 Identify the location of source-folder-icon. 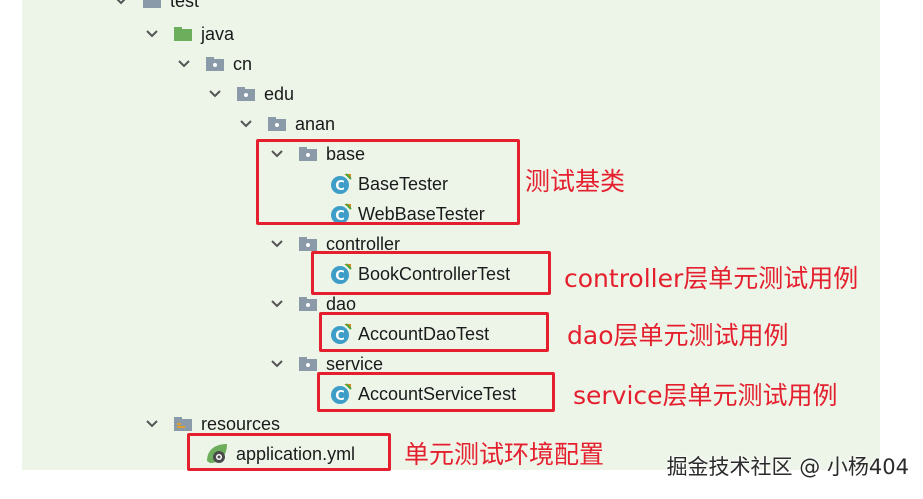
(183, 34).